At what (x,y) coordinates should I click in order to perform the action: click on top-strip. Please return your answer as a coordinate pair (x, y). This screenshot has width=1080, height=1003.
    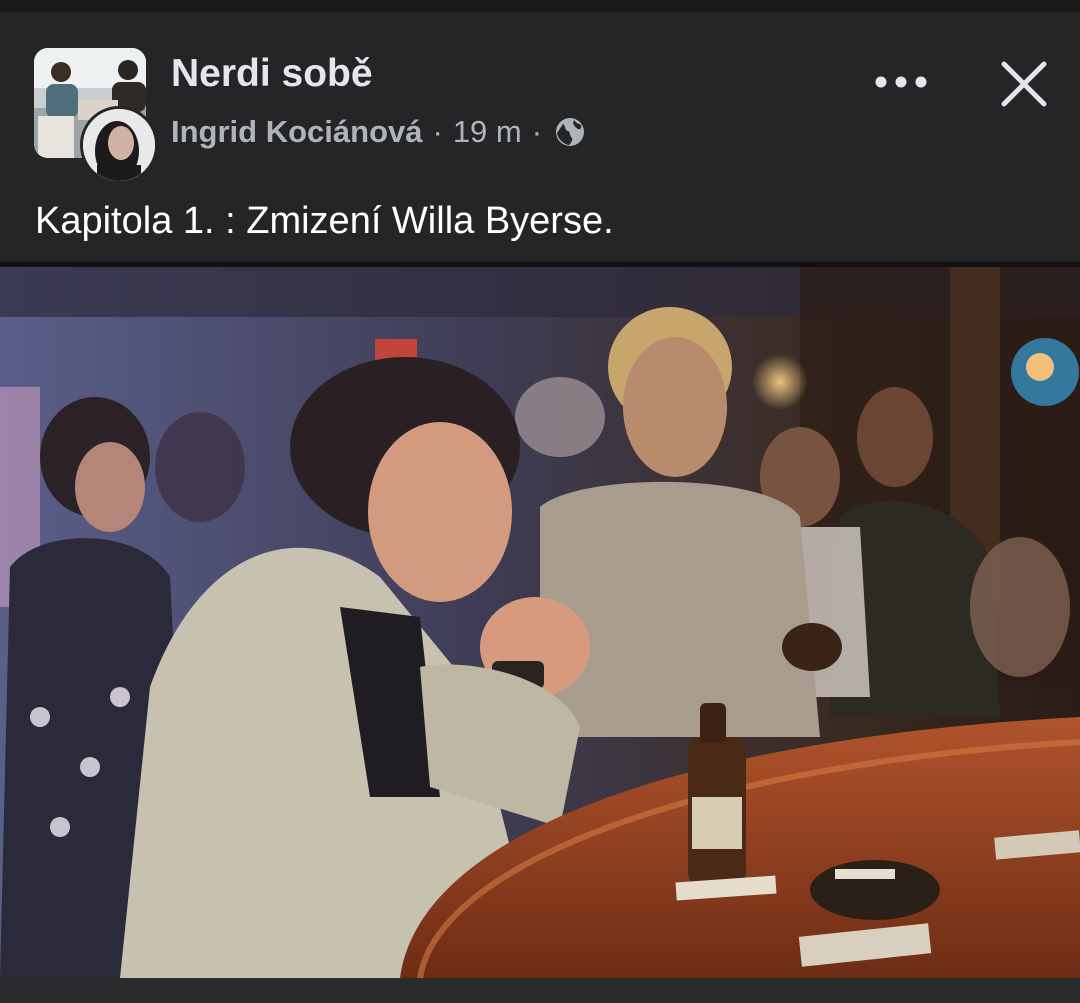
    Looking at the image, I should click on (540, 6).